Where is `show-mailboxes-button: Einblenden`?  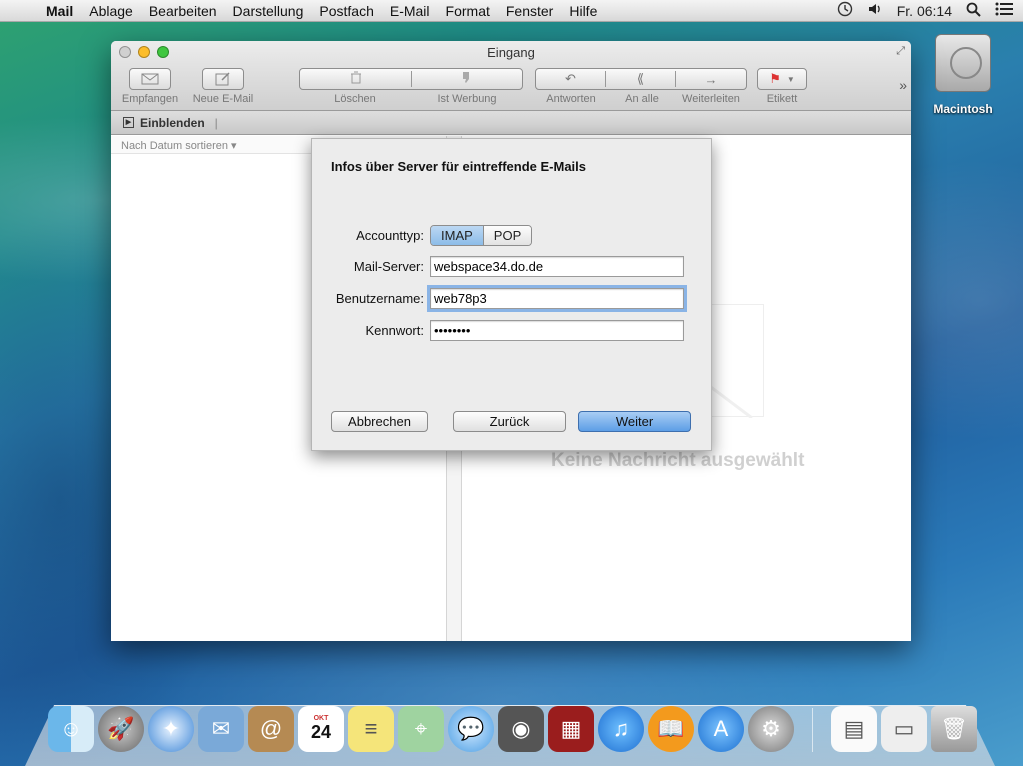 show-mailboxes-button: Einblenden is located at coordinates (172, 123).